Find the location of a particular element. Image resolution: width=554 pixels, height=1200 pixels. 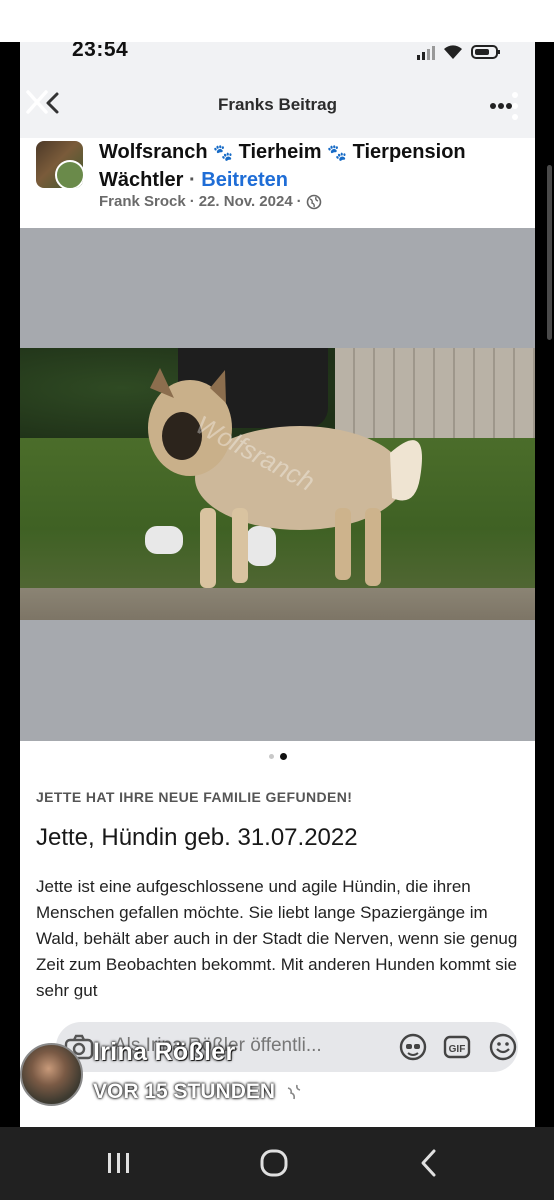

home-icon is located at coordinates (274, 1163).